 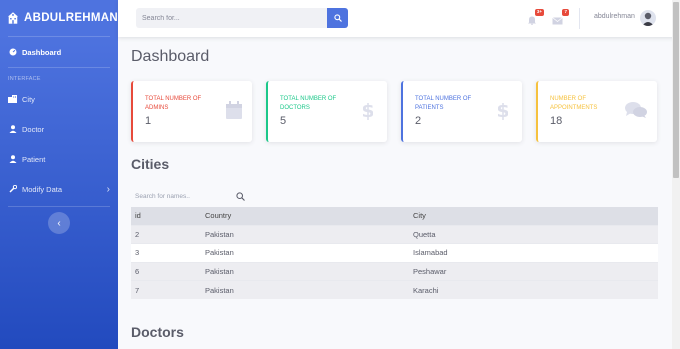 What do you see at coordinates (326, 111) in the screenshot?
I see `stat-card-doctors: TOTAL NUMBER OF DOCTORS 5 $` at bounding box center [326, 111].